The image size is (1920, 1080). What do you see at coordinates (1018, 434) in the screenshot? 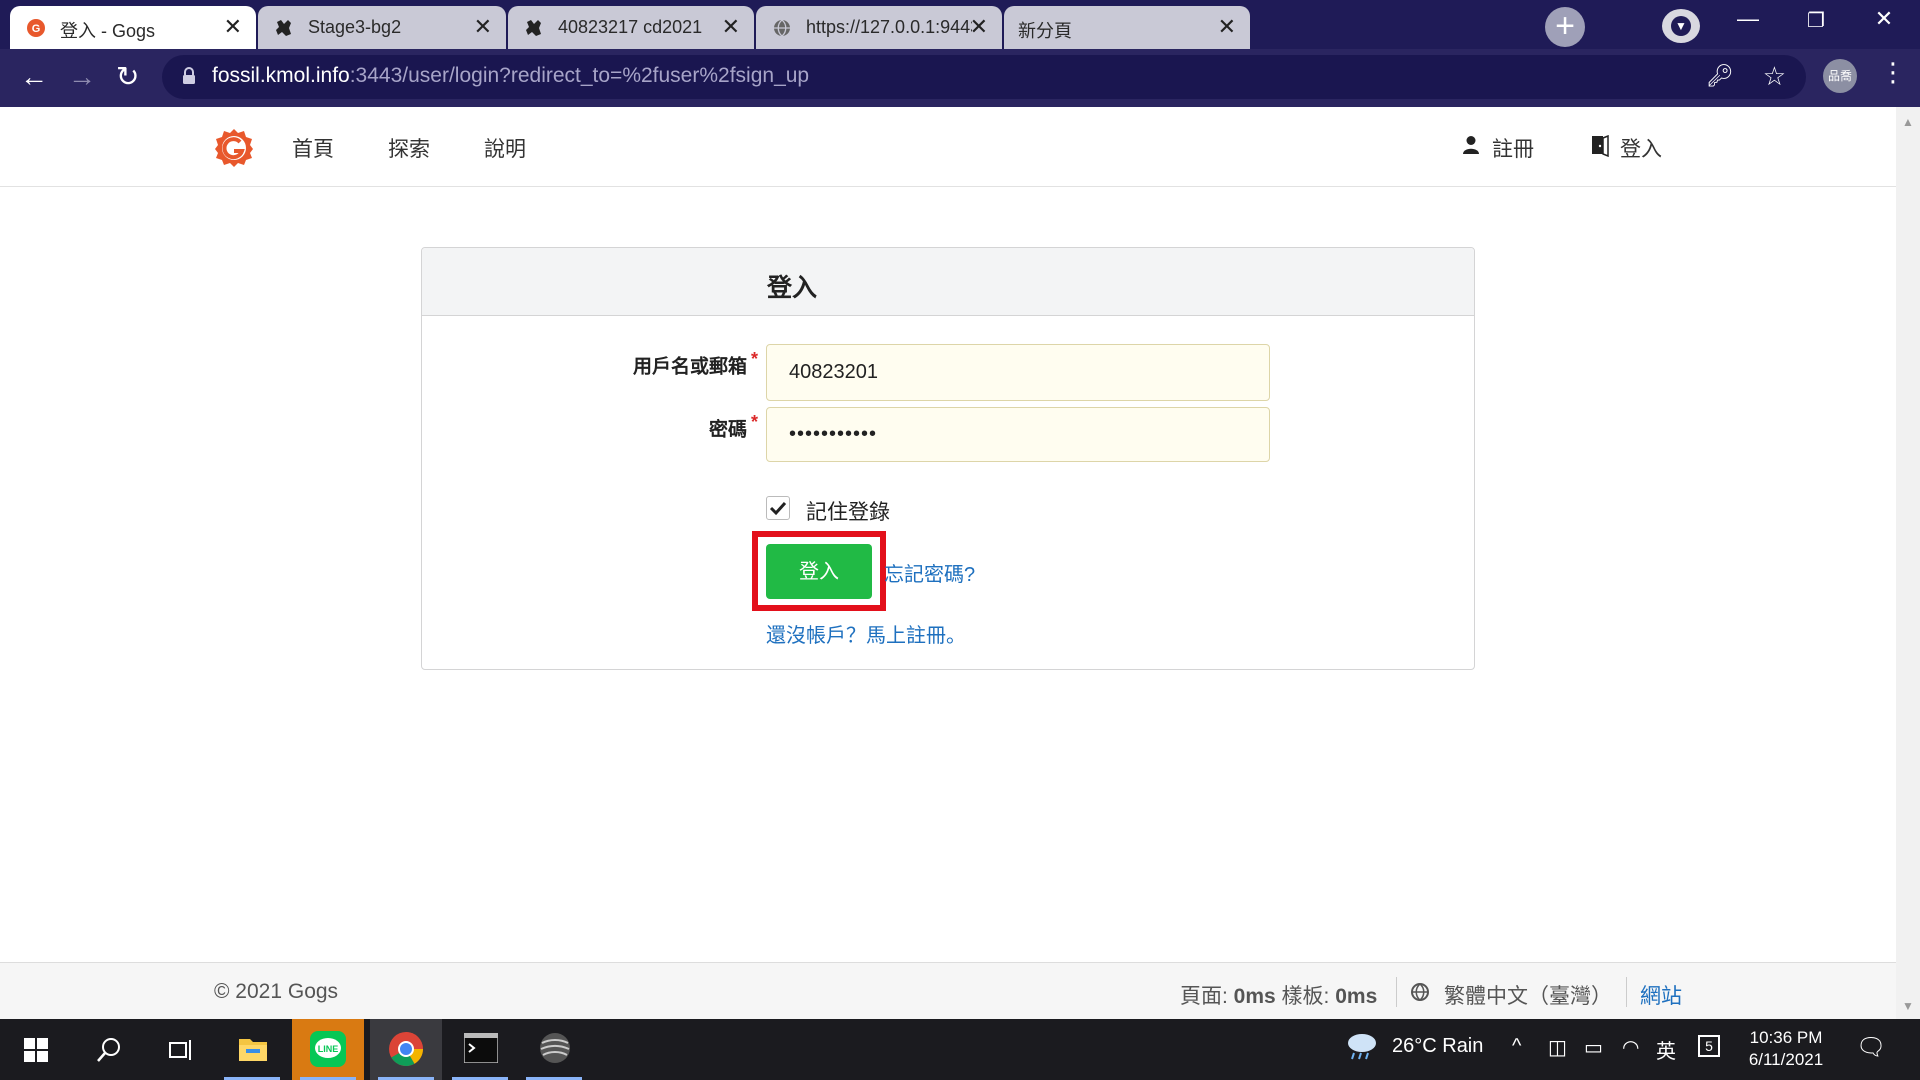
I see `password-input: •••••••••••` at bounding box center [1018, 434].